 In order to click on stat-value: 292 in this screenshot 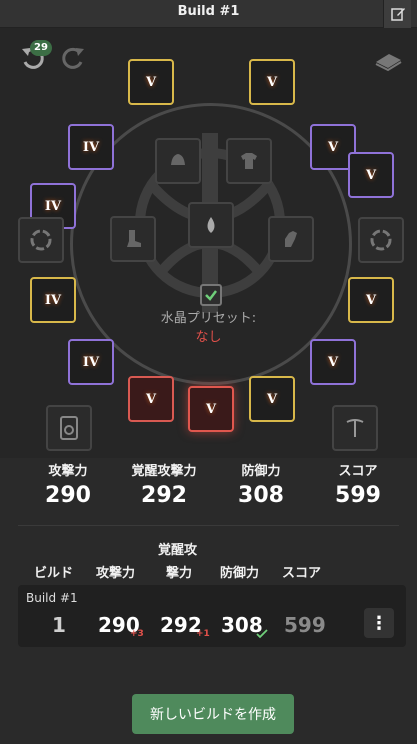, I will do `click(164, 495)`.